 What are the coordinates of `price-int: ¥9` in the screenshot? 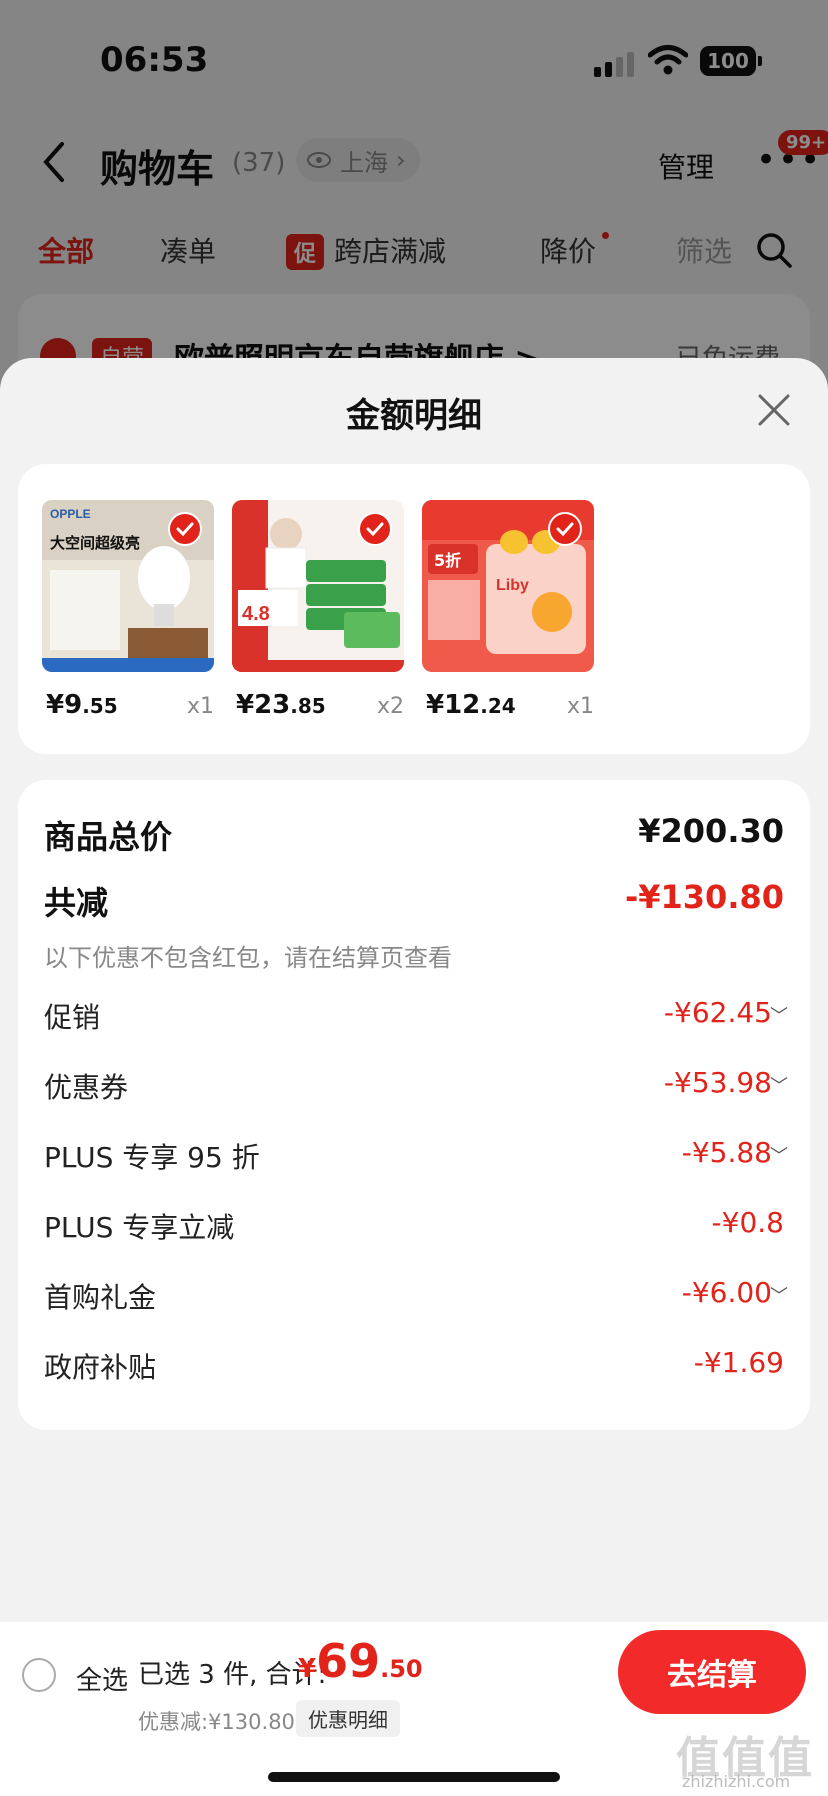 It's located at (64, 705).